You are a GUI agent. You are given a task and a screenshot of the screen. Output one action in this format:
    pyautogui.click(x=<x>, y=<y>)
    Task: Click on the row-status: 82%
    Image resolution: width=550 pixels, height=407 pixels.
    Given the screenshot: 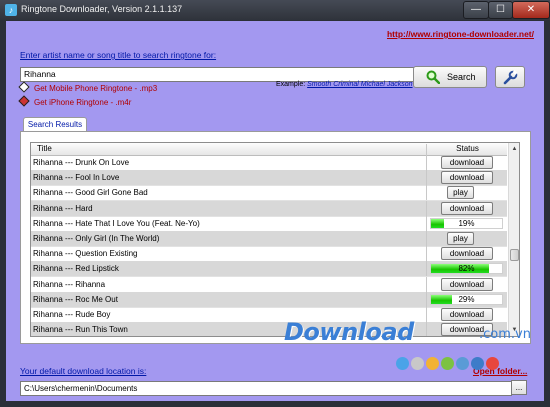 What is the action you would take?
    pyautogui.click(x=467, y=269)
    